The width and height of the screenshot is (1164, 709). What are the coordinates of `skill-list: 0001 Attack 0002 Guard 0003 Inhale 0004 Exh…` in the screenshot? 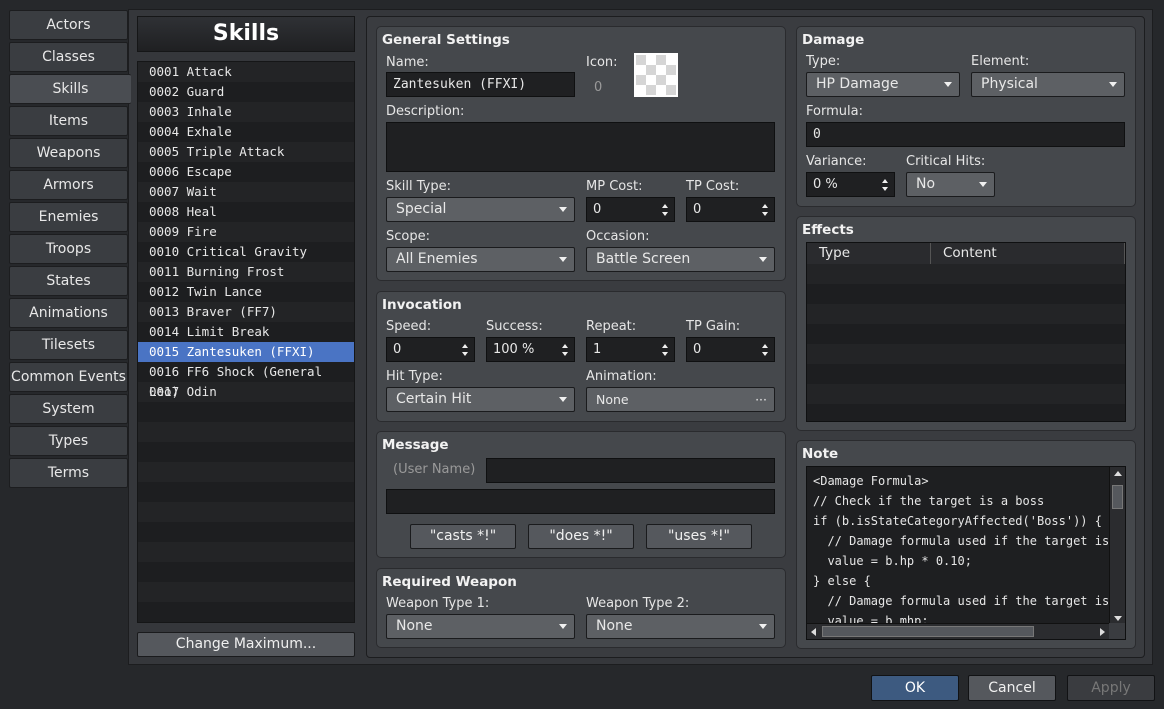 It's located at (246, 342).